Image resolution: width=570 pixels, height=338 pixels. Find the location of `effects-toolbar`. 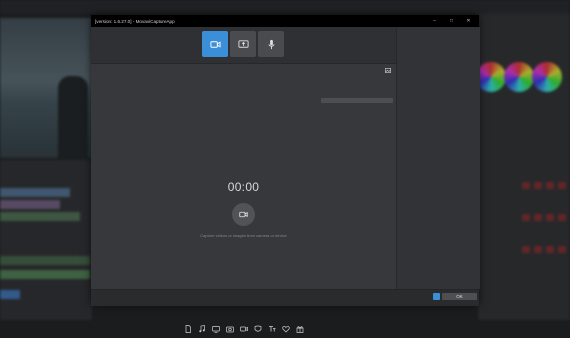

effects-toolbar is located at coordinates (243, 329).